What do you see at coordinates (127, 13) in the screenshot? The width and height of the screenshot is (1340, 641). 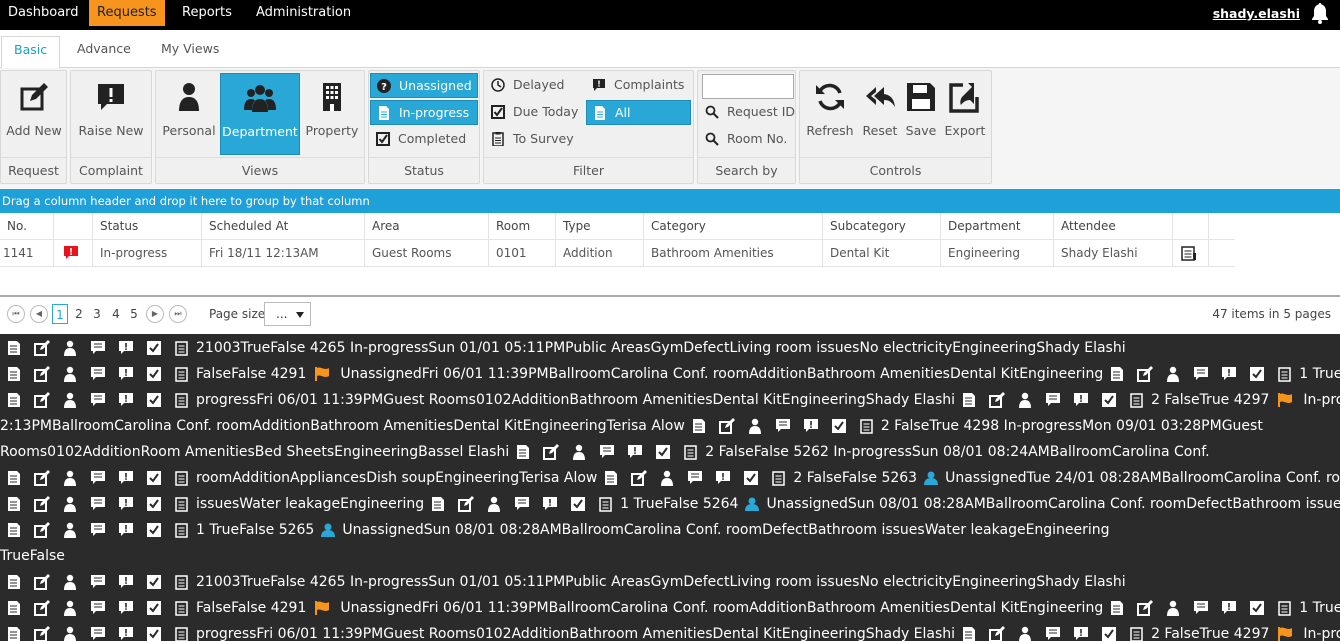 I see `nav-requests: Requests` at bounding box center [127, 13].